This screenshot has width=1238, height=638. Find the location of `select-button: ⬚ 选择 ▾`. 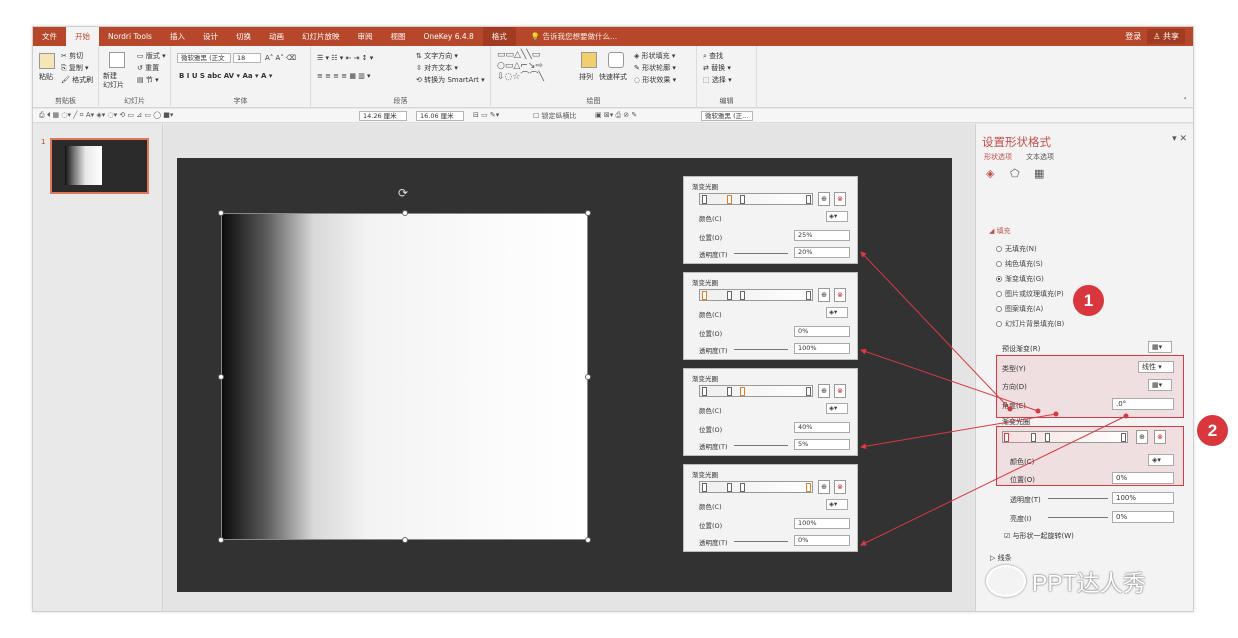

select-button: ⬚ 选择 ▾ is located at coordinates (717, 80).